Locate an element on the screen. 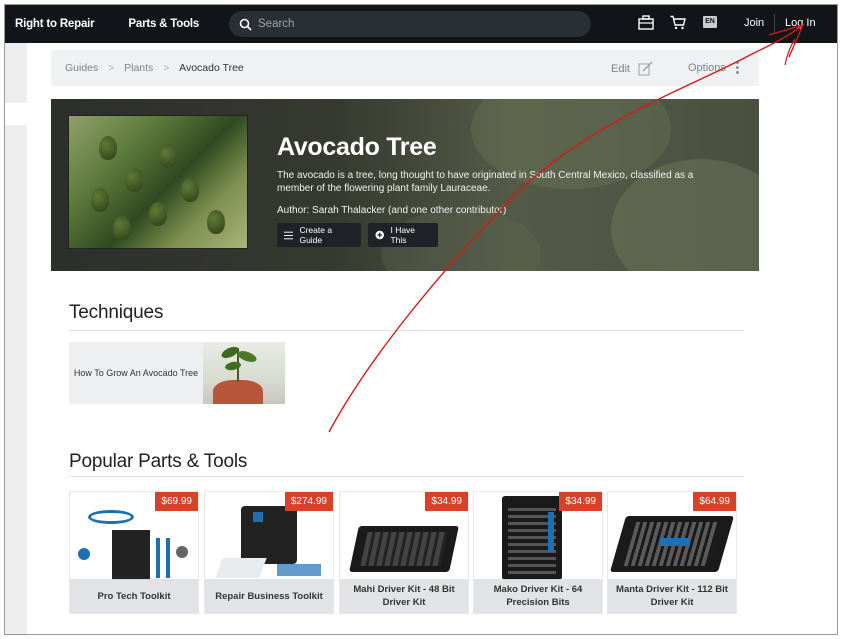 Image resolution: width=842 pixels, height=639 pixels. technique-card: How To Grow An Avocado Tree is located at coordinates (177, 373).